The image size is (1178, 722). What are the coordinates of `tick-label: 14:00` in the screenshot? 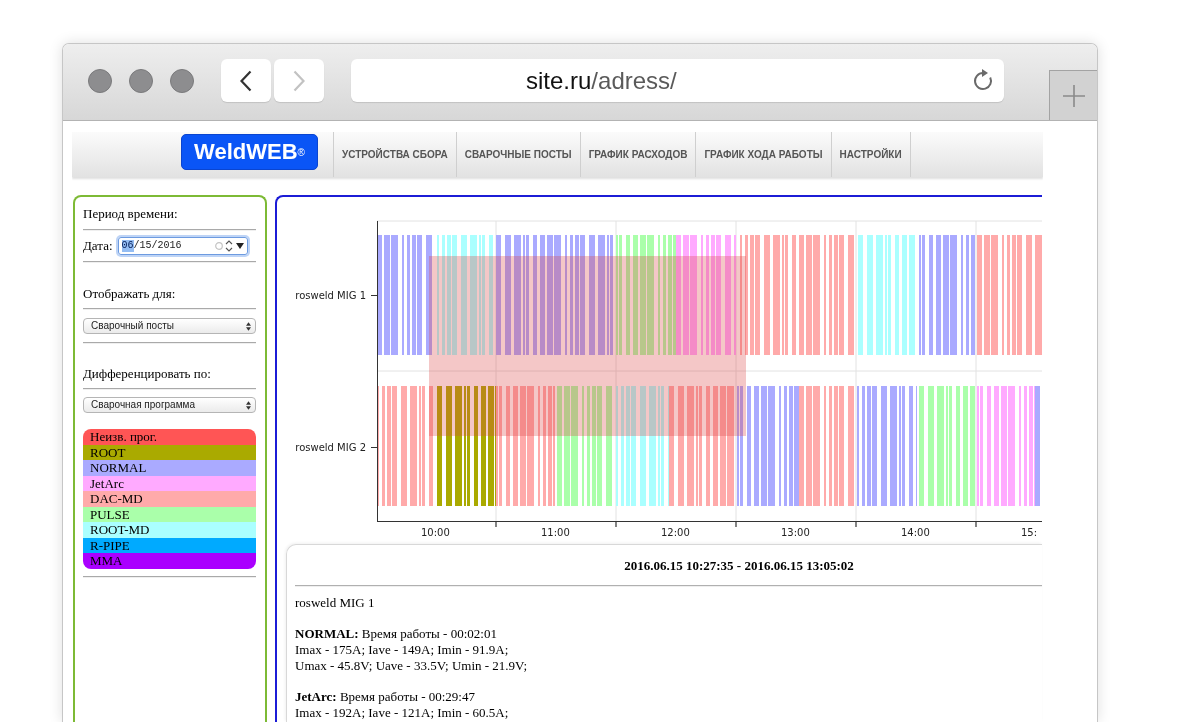 It's located at (915, 532).